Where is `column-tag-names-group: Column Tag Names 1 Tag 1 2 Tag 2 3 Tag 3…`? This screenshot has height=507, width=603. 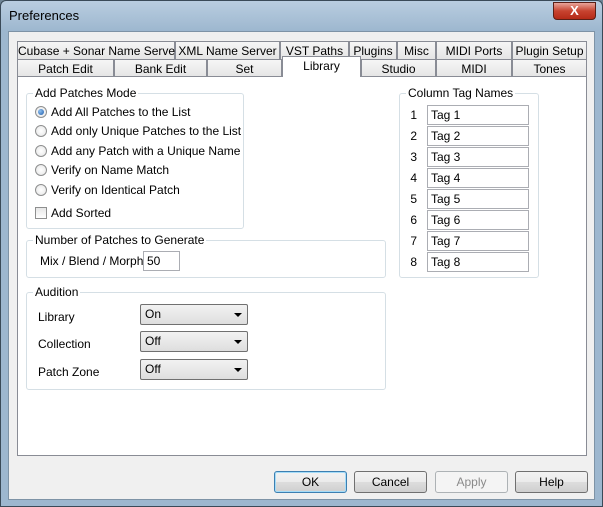 column-tag-names-group: Column Tag Names 1 Tag 1 2 Tag 2 3 Tag 3… is located at coordinates (469, 182).